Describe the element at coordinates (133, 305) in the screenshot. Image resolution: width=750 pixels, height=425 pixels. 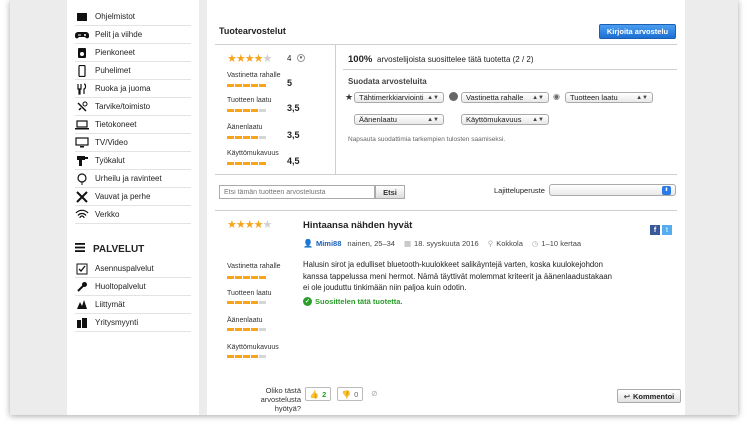
I see `sidebar-item-subscriptions: Liittymät` at that location.